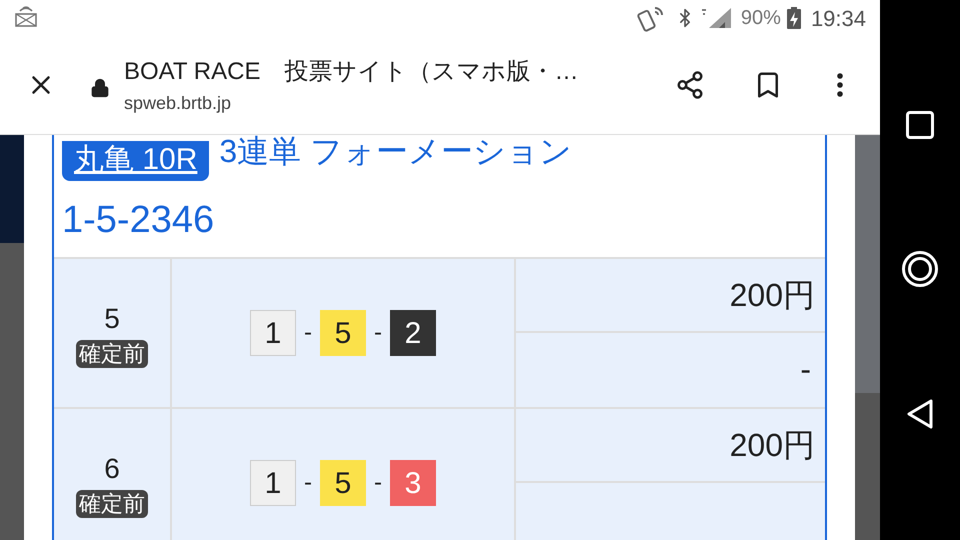  What do you see at coordinates (716, 18) in the screenshot?
I see `signal-icon` at bounding box center [716, 18].